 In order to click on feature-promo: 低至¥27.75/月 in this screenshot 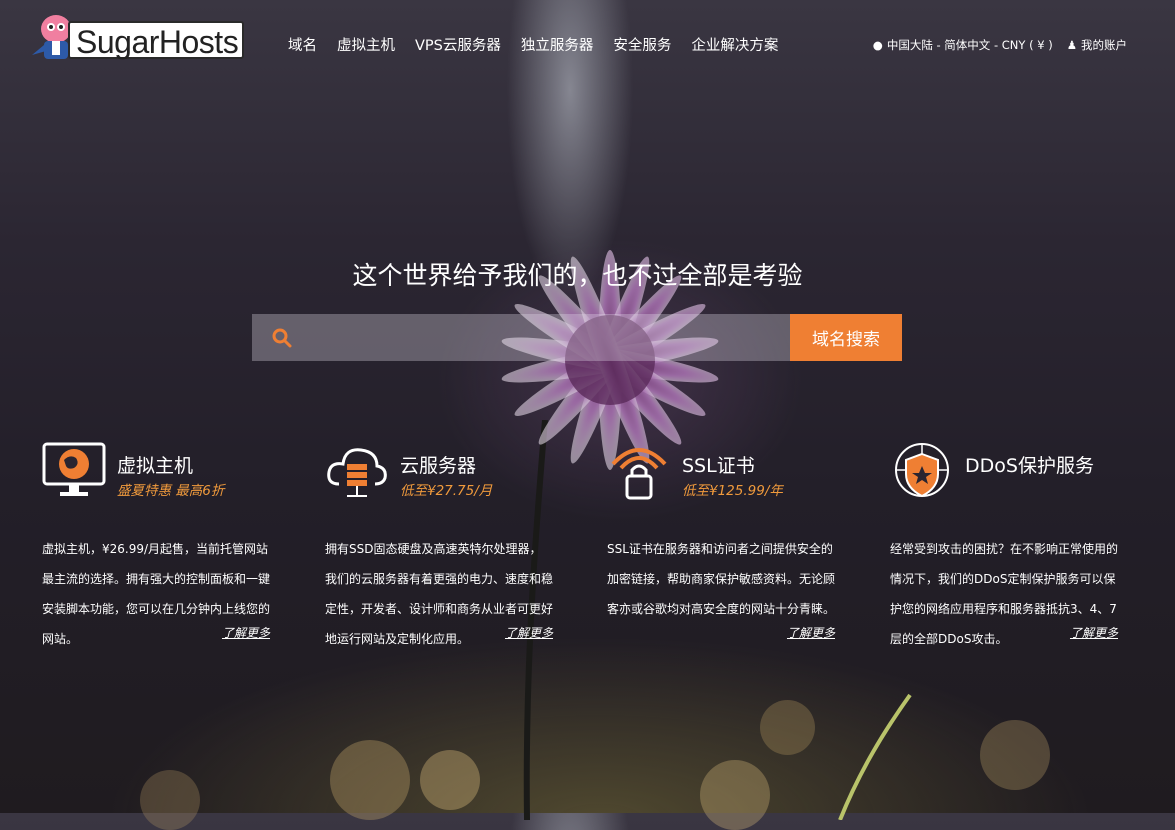, I will do `click(446, 491)`.